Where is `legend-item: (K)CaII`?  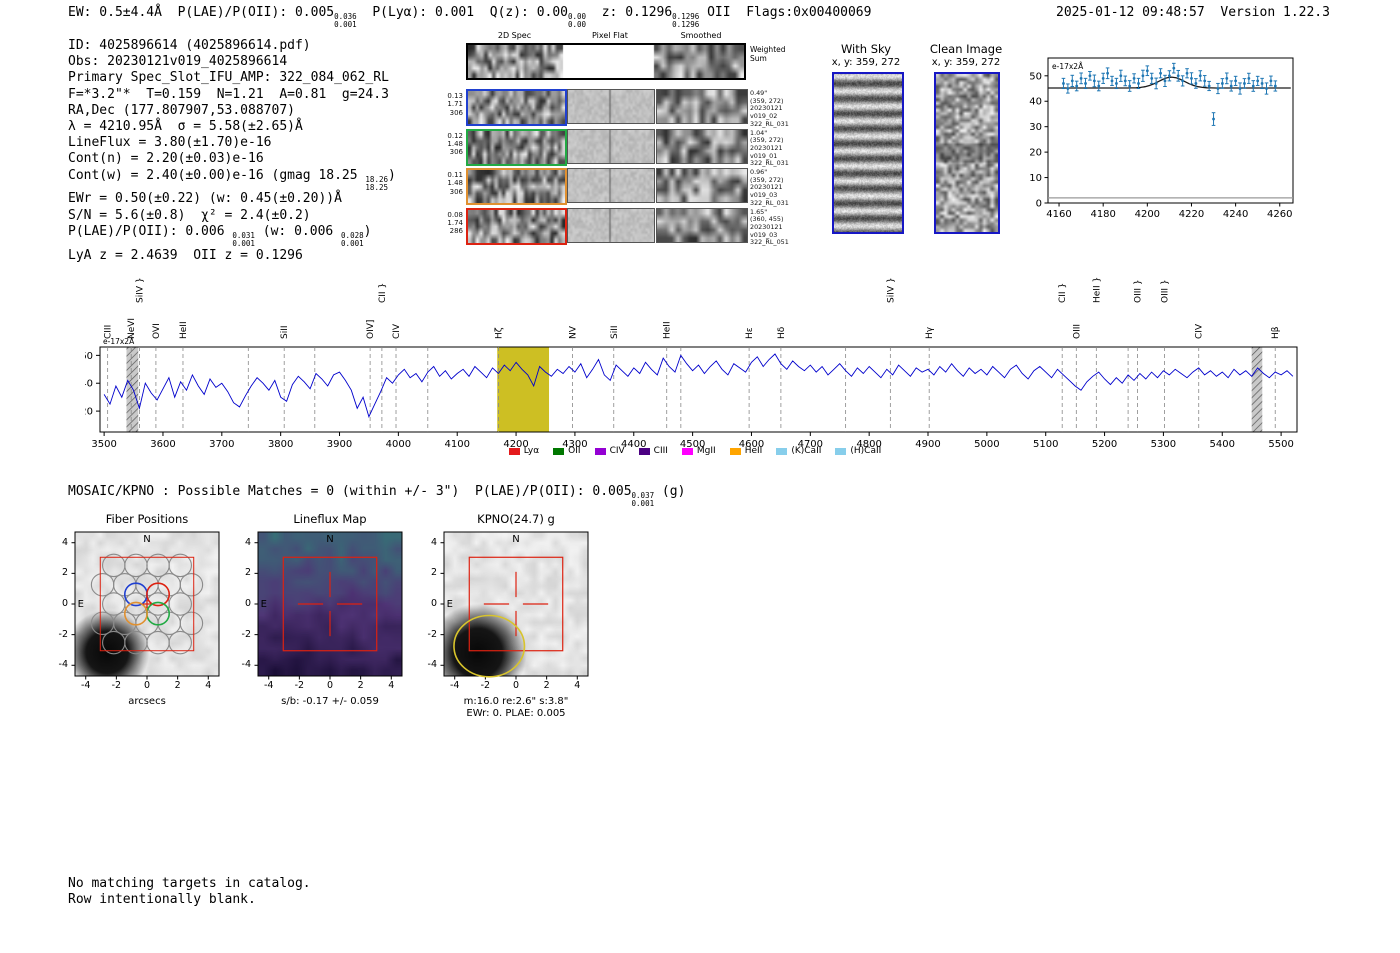 legend-item: (K)CaII is located at coordinates (798, 451).